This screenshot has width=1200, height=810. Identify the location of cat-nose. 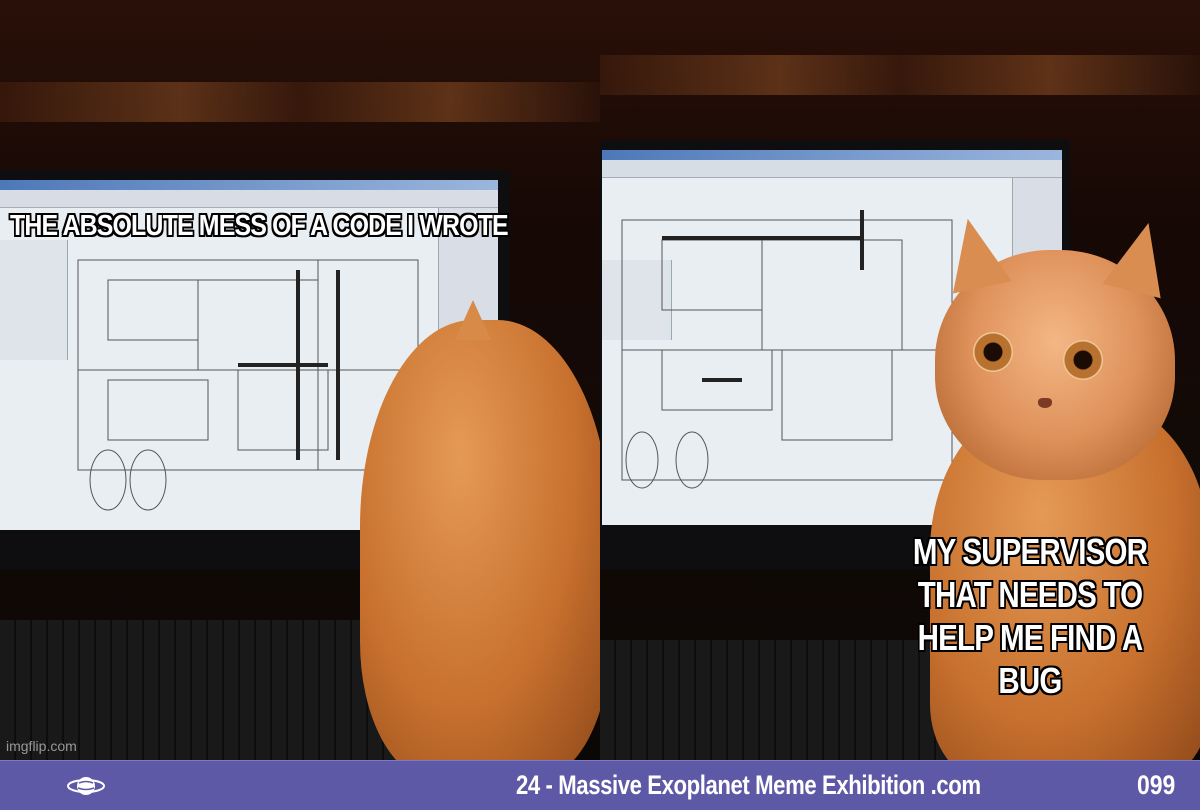
(1045, 403).